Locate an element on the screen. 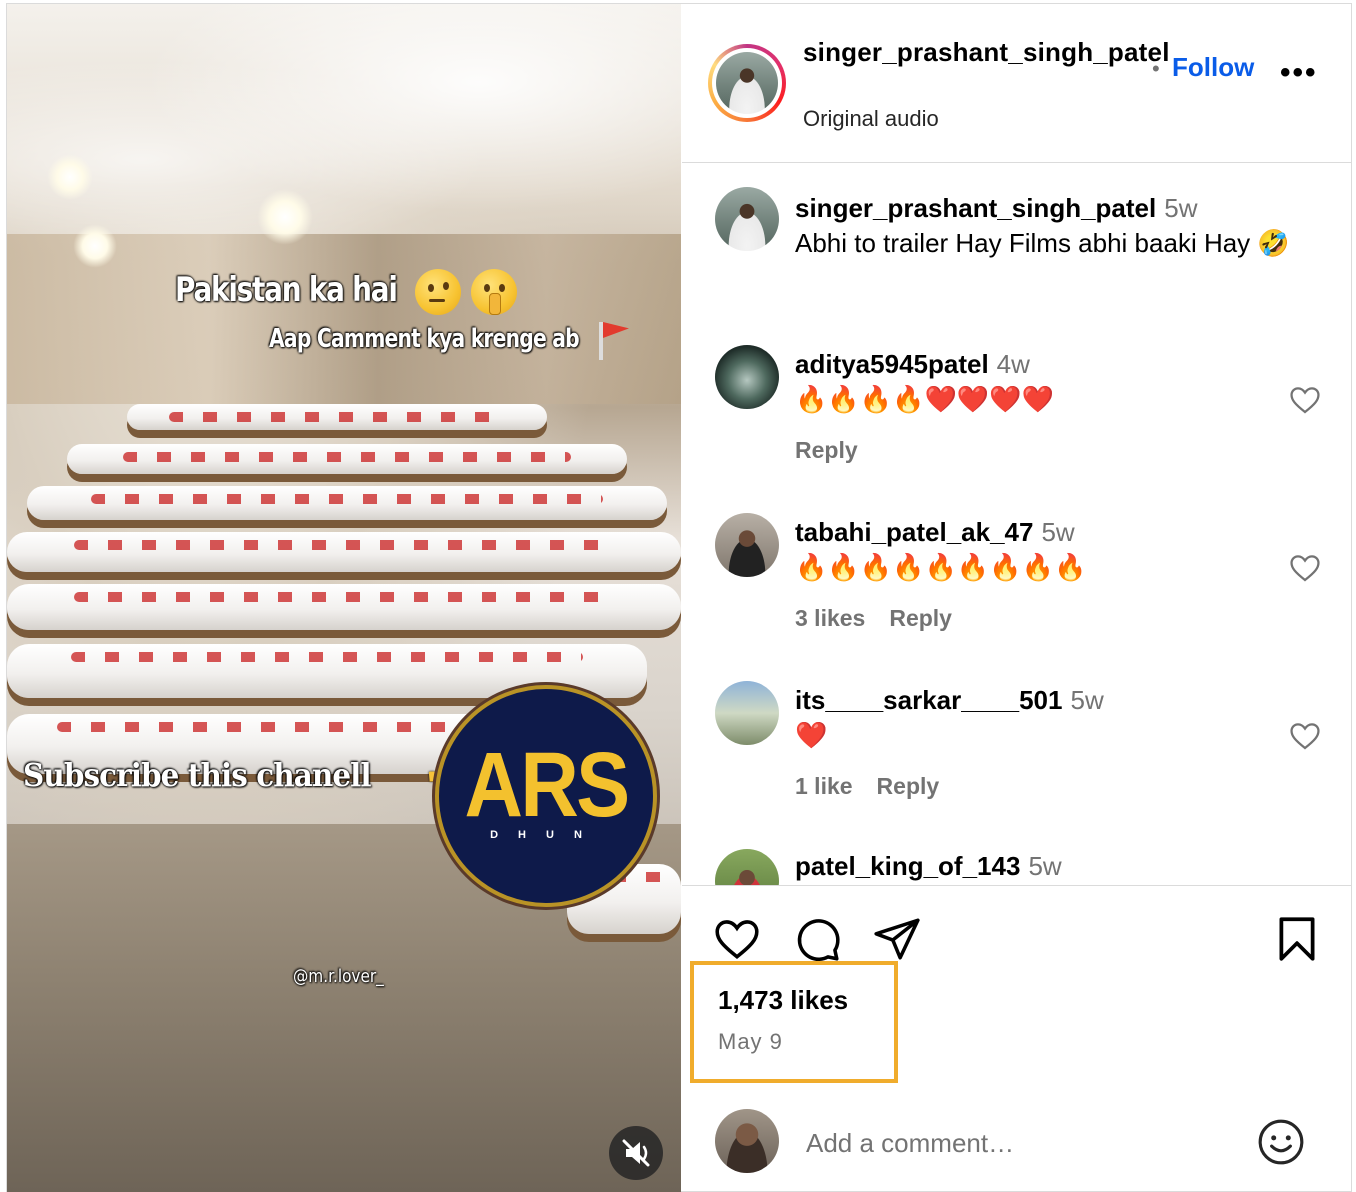 The image size is (1356, 1192). likes-highlight-box: 1,473 likes May 9 is located at coordinates (794, 1022).